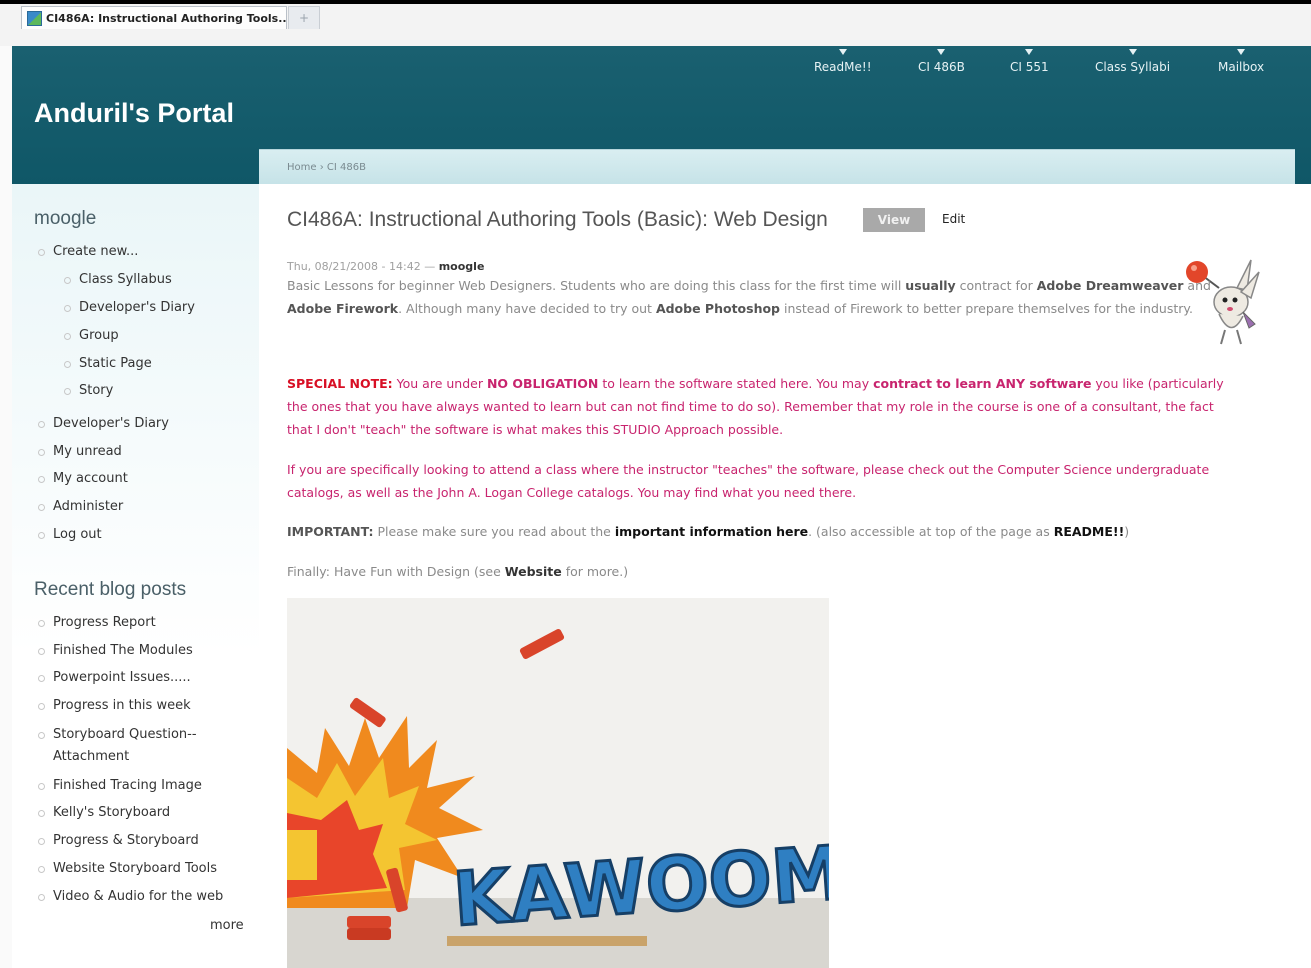 The image size is (1311, 968). What do you see at coordinates (894, 220) in the screenshot?
I see `tab-view: View` at bounding box center [894, 220].